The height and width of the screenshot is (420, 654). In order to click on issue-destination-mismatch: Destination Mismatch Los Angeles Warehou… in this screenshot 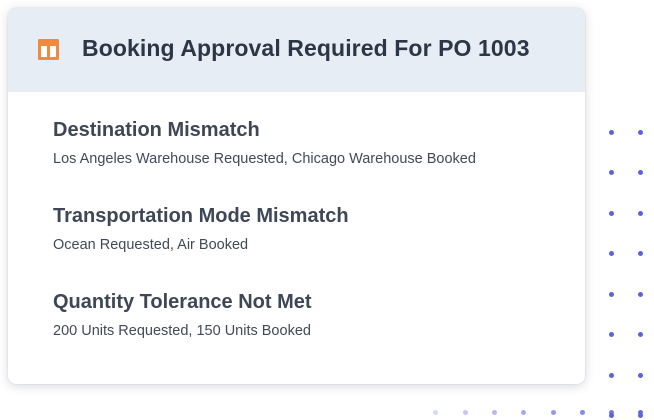, I will do `click(264, 143)`.